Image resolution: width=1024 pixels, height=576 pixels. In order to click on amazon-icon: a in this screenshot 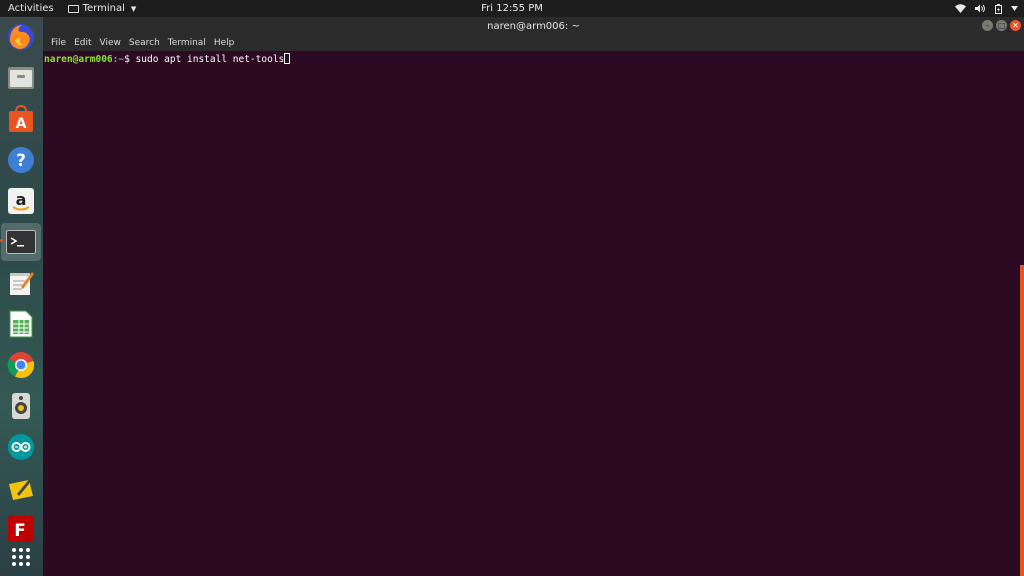, I will do `click(21, 201)`.